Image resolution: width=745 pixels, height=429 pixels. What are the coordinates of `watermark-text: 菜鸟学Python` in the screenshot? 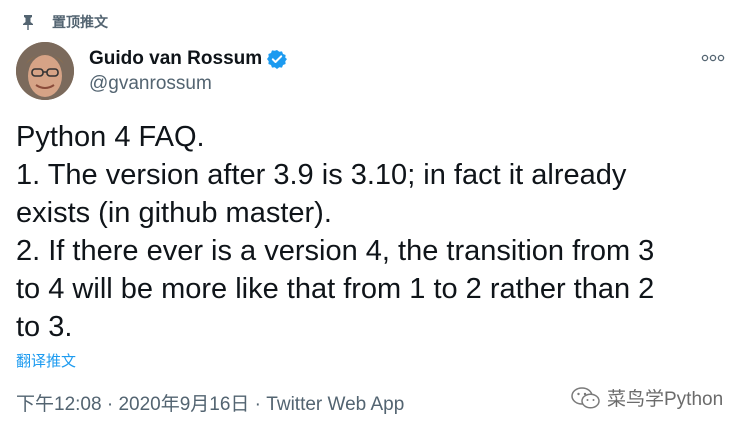 It's located at (665, 399).